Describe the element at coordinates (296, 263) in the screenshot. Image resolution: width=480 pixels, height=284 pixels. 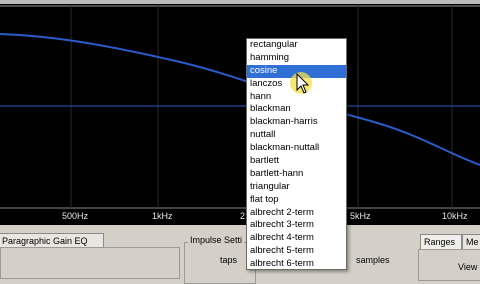
I see `dropdown-option-albrecht-6-term: albrecht 6-term` at that location.